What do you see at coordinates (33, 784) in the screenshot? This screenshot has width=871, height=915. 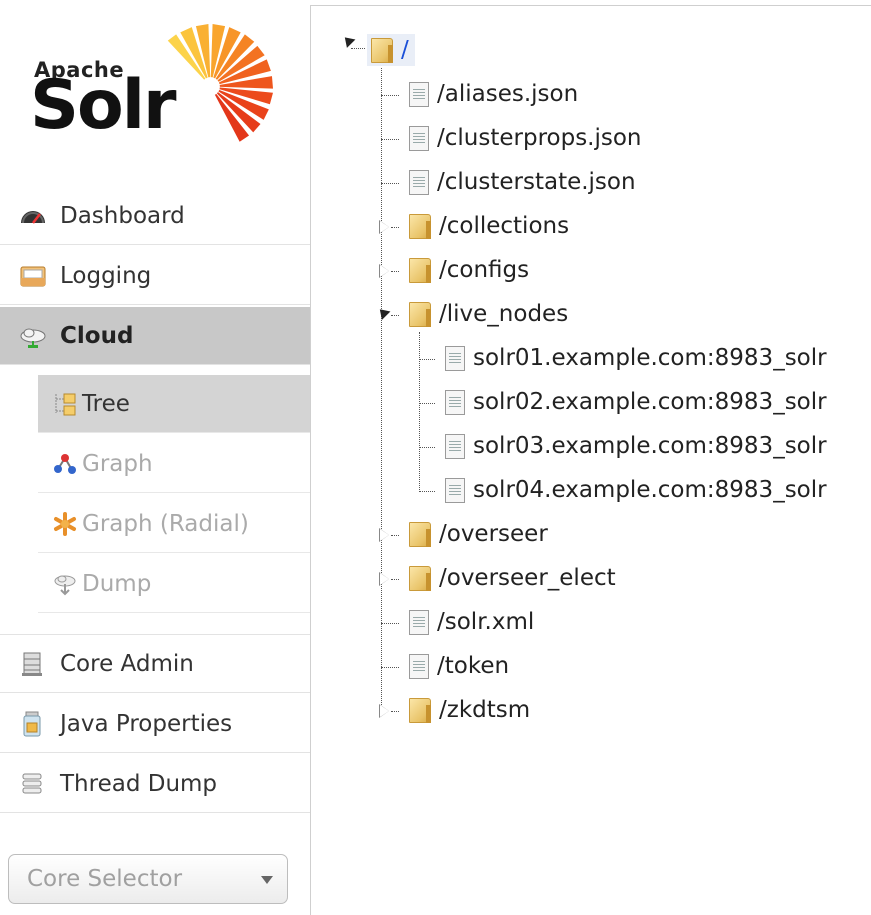 I see `thread-dump-stack-icon` at bounding box center [33, 784].